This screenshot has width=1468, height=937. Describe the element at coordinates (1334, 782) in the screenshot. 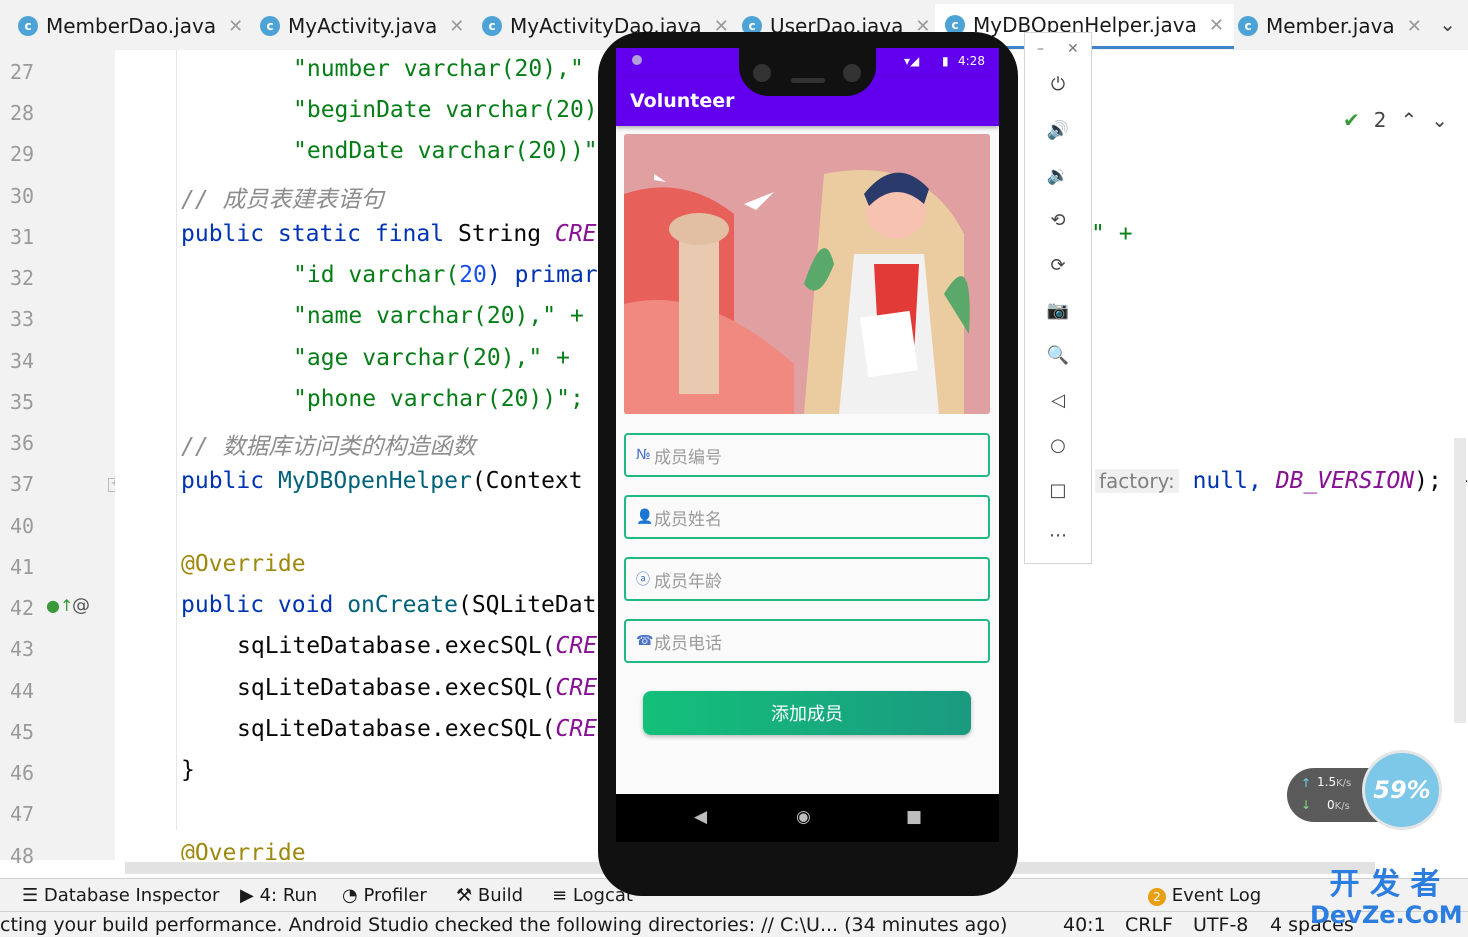

I see `upload-speed: 1.5K/s` at that location.